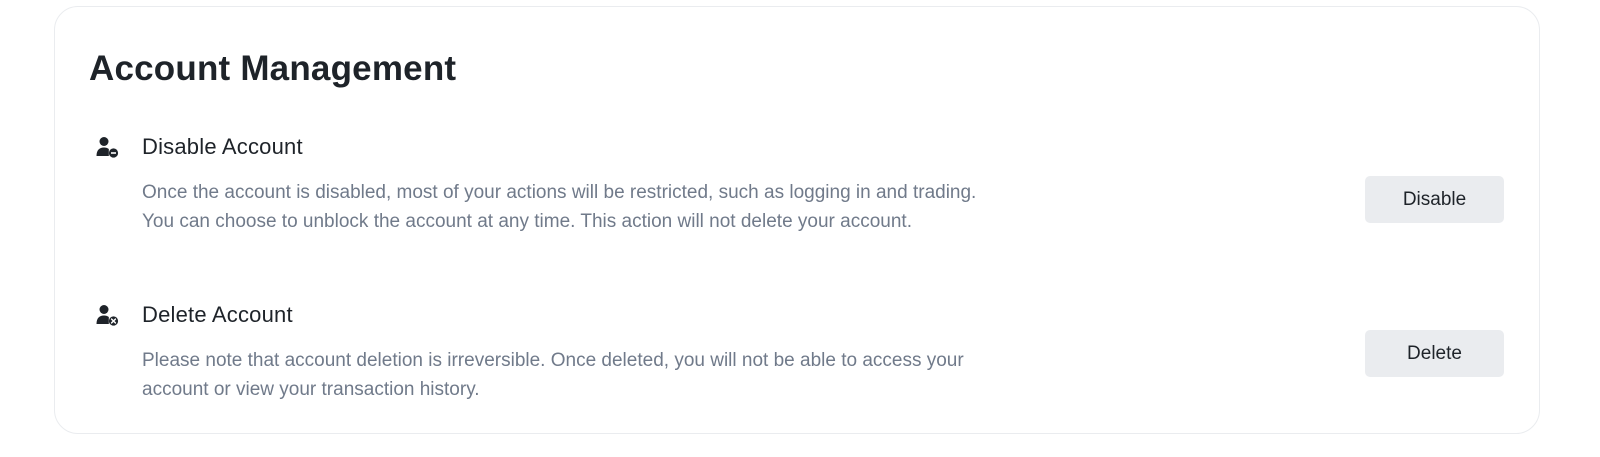 The image size is (1600, 457). I want to click on disable-account-title: Disable Account, so click(222, 146).